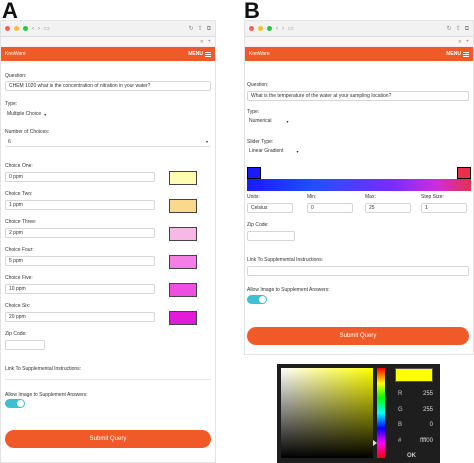 This screenshot has height=463, width=474. Describe the element at coordinates (80, 317) in the screenshot. I see `choice-input: 20 ppm` at that location.